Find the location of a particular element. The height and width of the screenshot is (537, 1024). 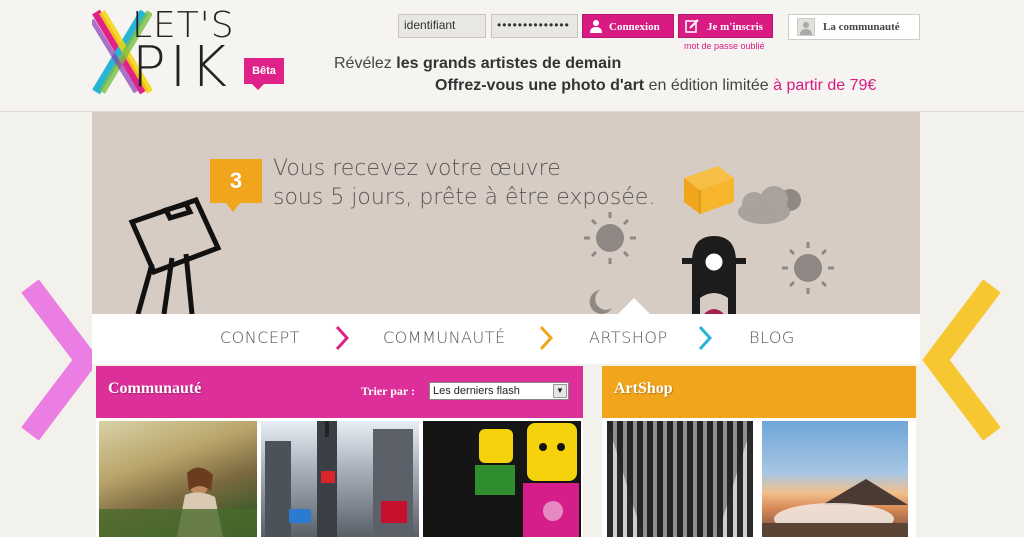

artshop-title: ArtShop is located at coordinates (643, 388).